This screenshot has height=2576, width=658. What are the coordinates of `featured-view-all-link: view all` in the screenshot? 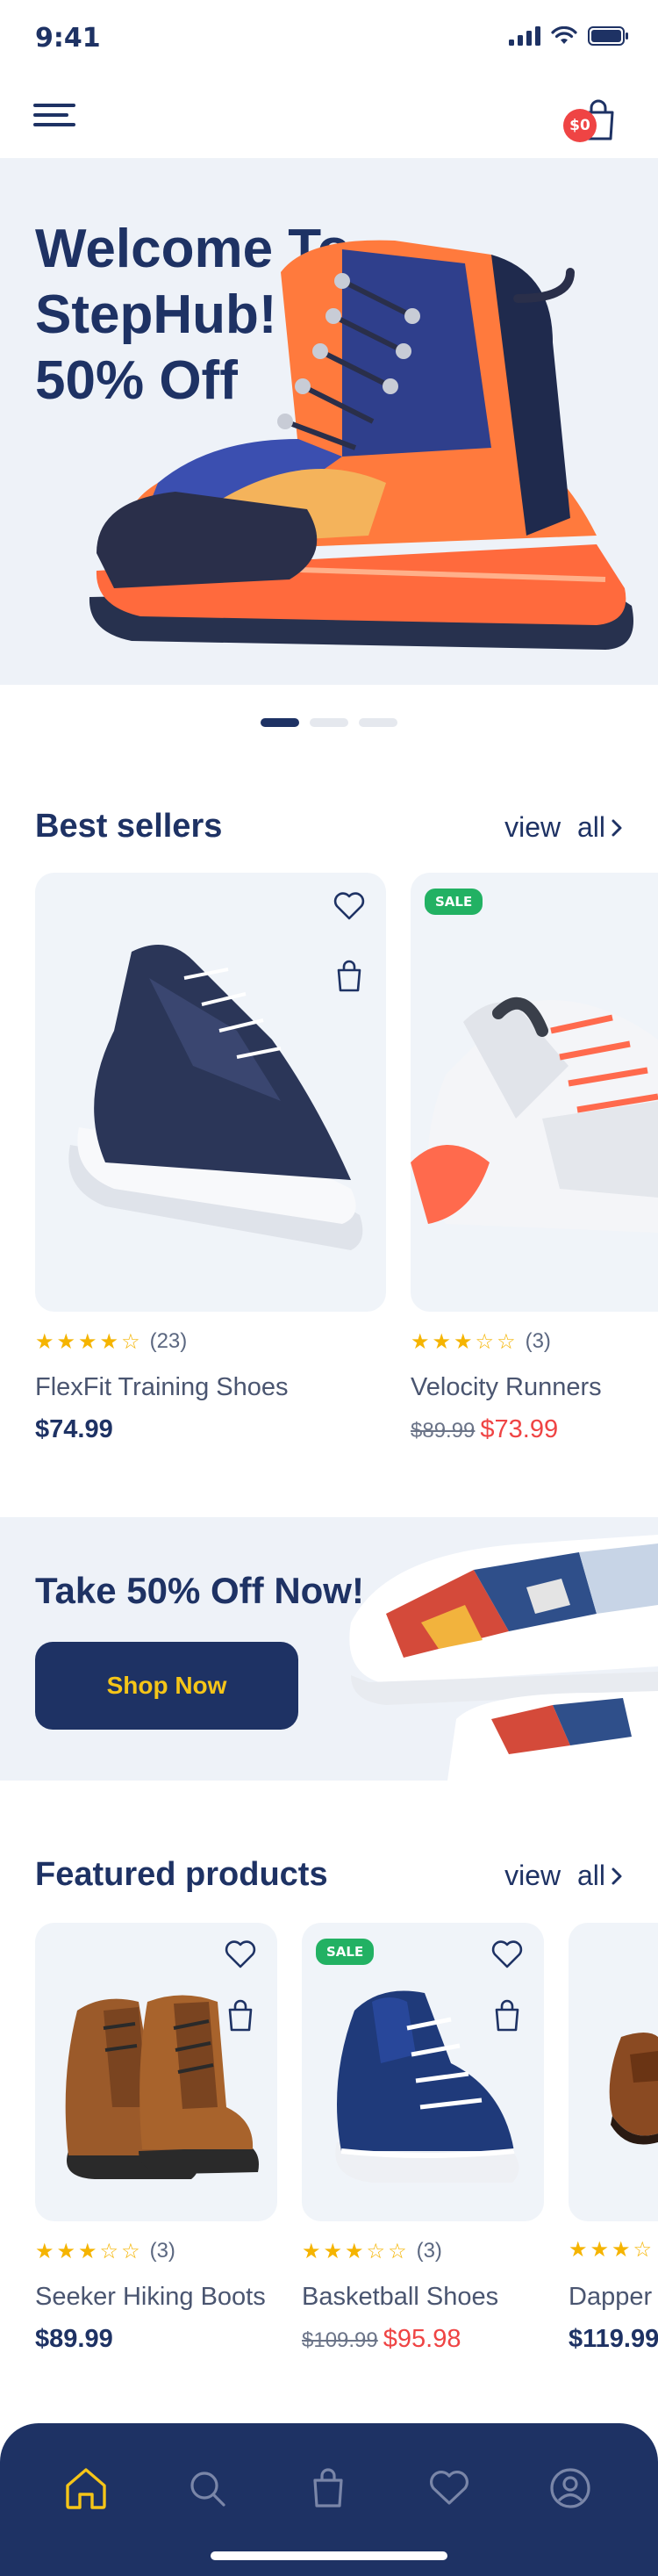 It's located at (563, 1876).